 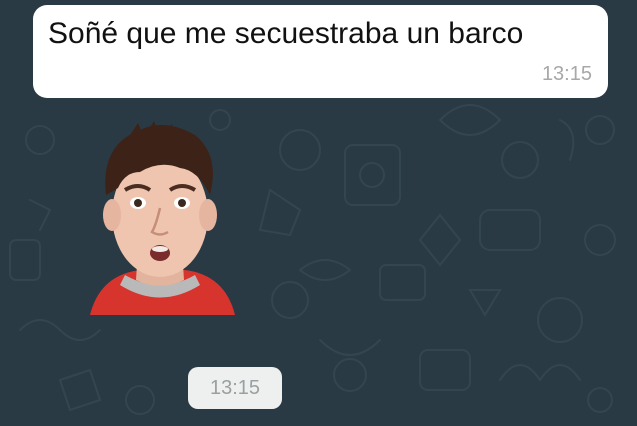 I want to click on sticker-timestamp-pill: 13:15, so click(x=235, y=388).